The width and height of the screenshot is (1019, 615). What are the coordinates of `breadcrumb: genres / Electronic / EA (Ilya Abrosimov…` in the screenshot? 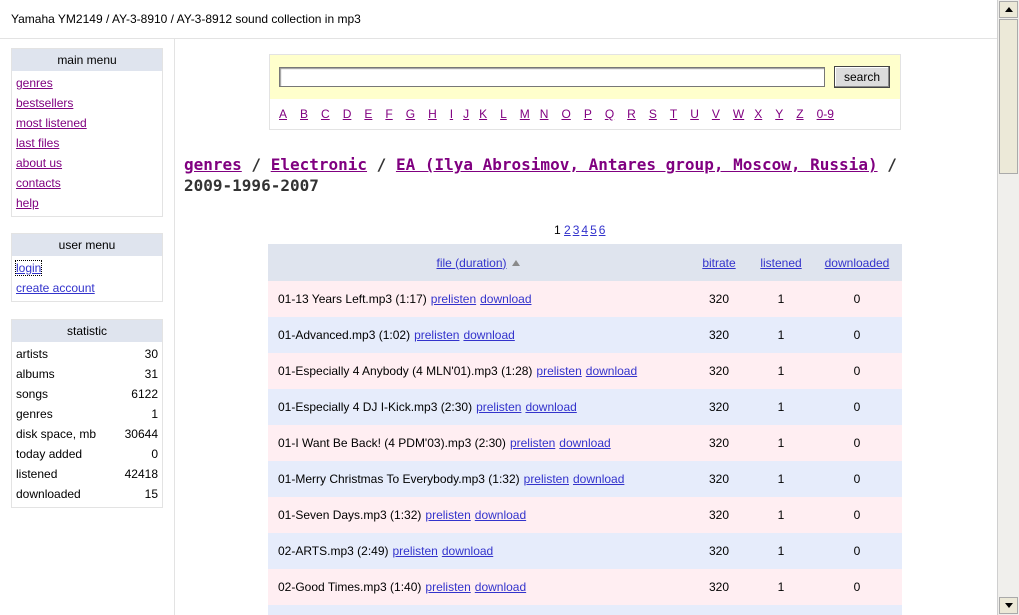 It's located at (544, 175).